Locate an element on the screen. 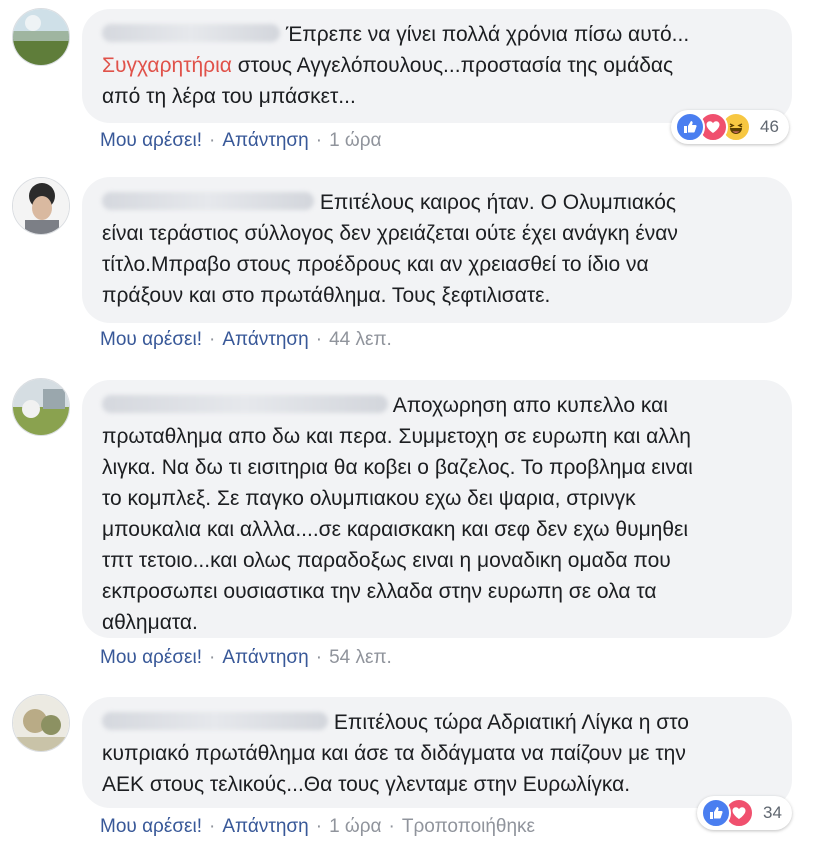  comment-time: 54 λεπ. is located at coordinates (360, 657).